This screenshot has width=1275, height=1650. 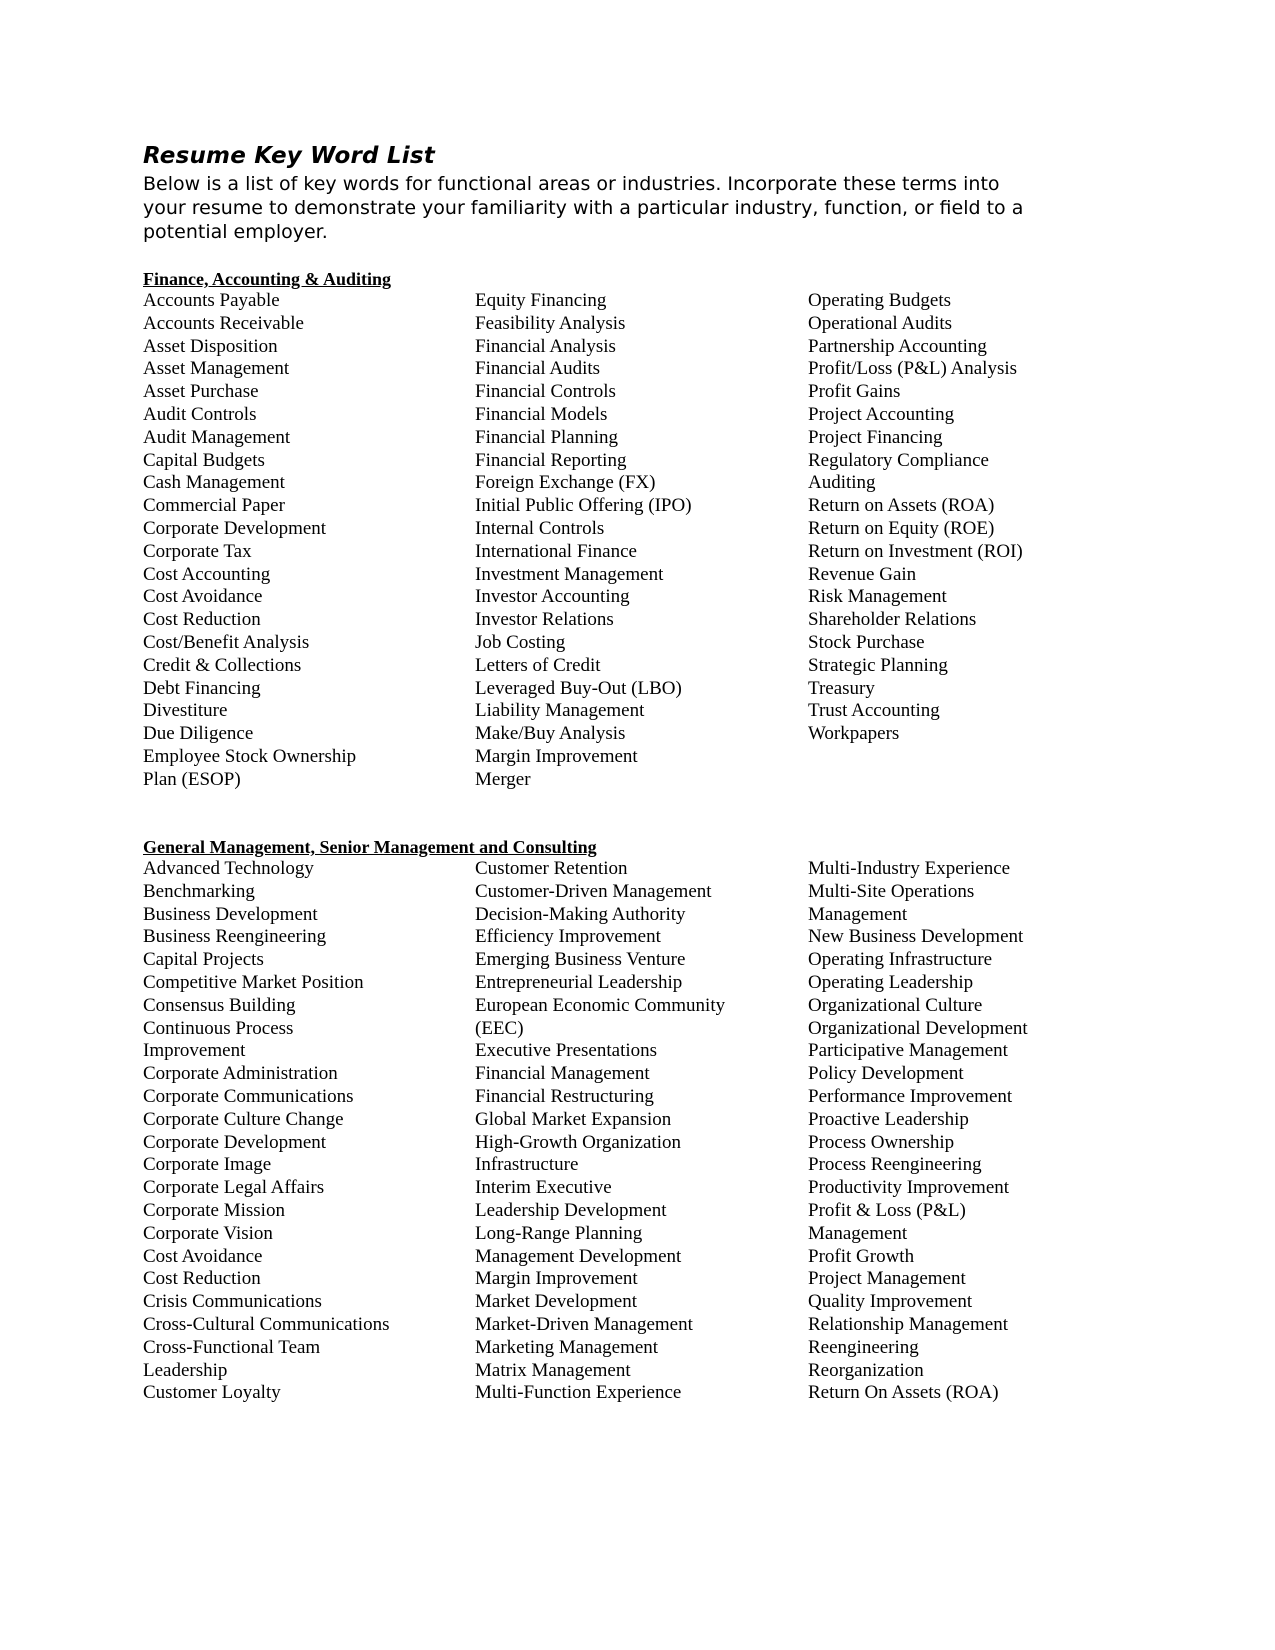 What do you see at coordinates (878, 665) in the screenshot?
I see `keyword-item: Strategic Planning` at bounding box center [878, 665].